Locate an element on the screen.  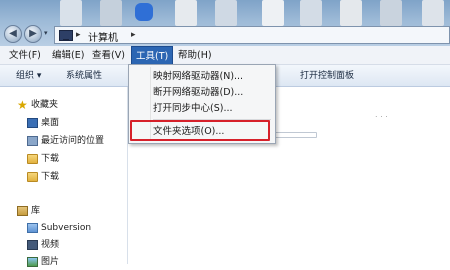
menu-view: 查看(V) is located at coordinates (108, 55).